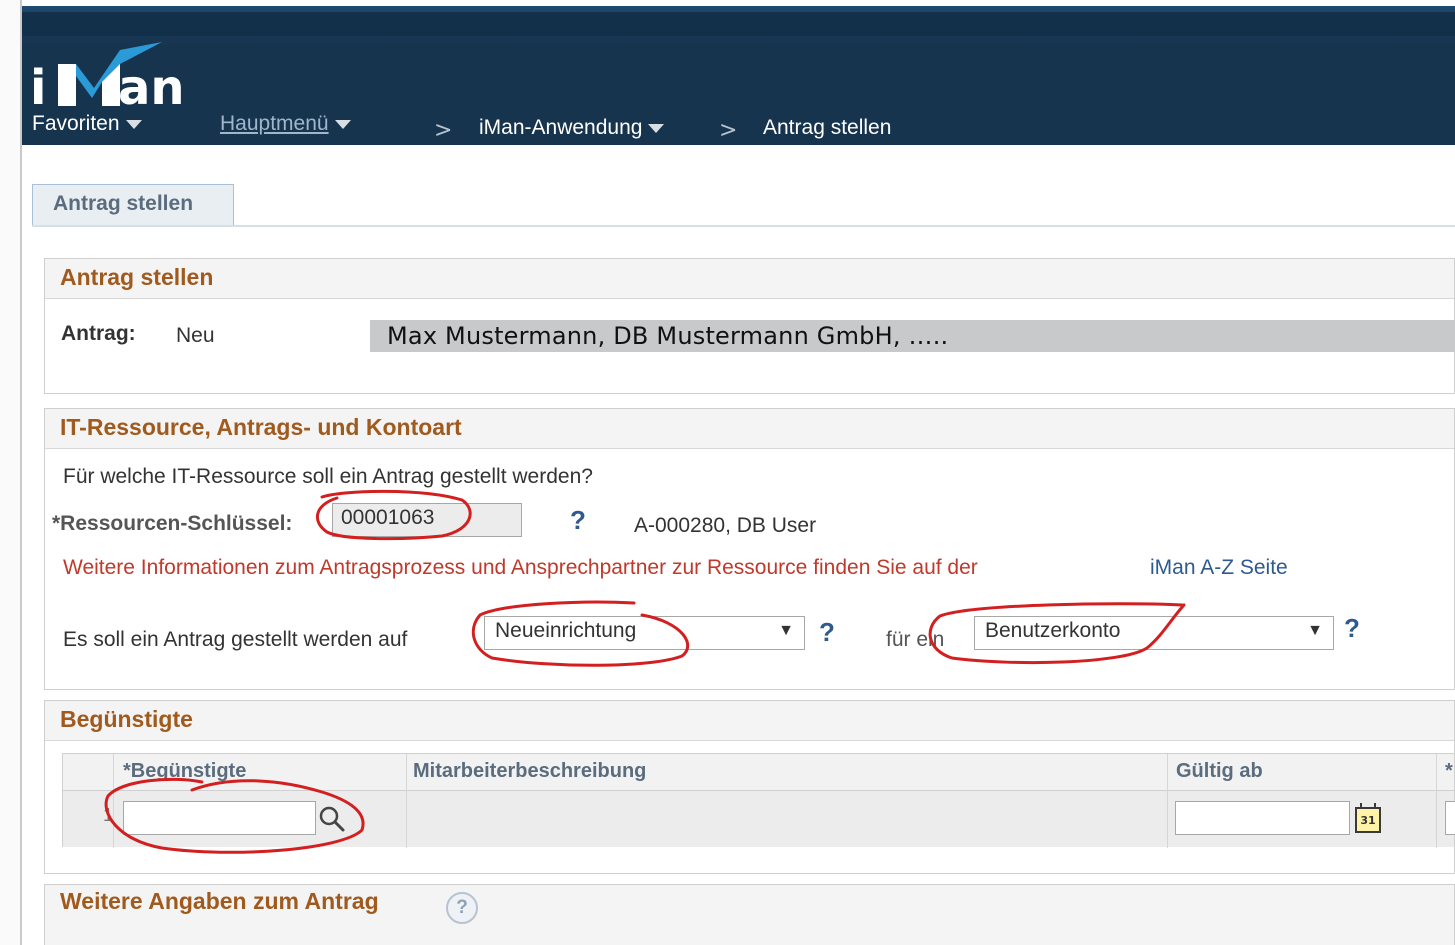 The image size is (1455, 945). I want to click on antrag-label: Antrag:, so click(98, 333).